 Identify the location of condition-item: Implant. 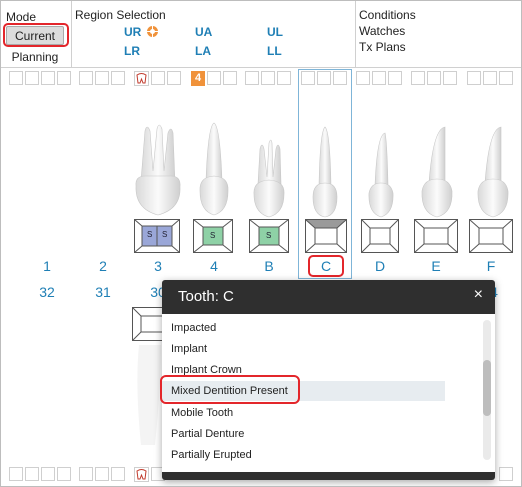
(189, 349).